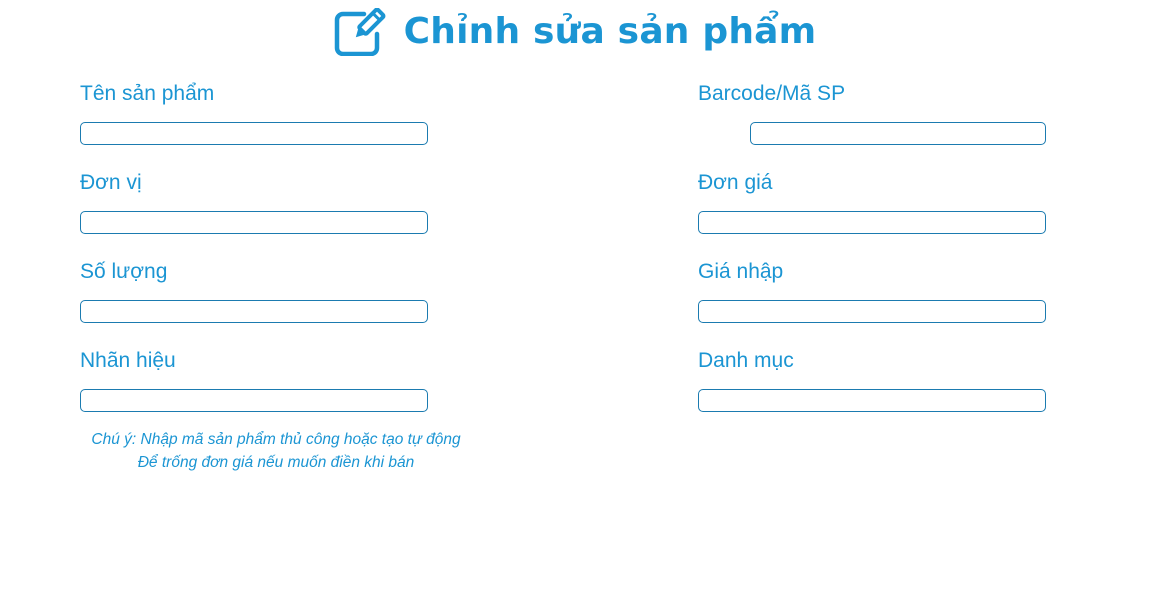 This screenshot has width=1150, height=600. Describe the element at coordinates (254, 133) in the screenshot. I see `product-name-input` at that location.